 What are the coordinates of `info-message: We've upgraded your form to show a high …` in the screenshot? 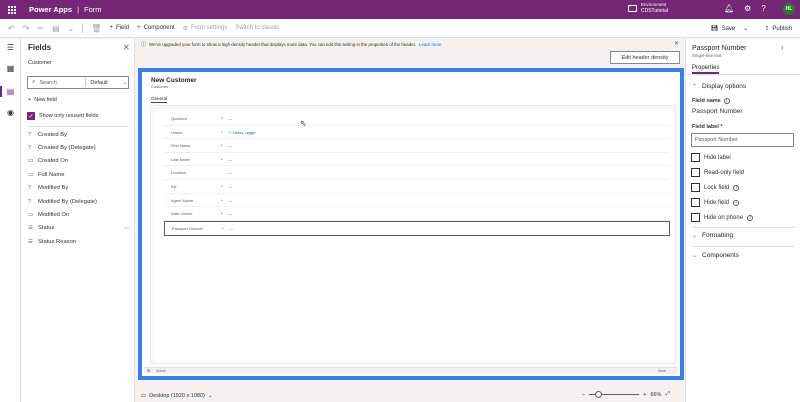 It's located at (283, 44).